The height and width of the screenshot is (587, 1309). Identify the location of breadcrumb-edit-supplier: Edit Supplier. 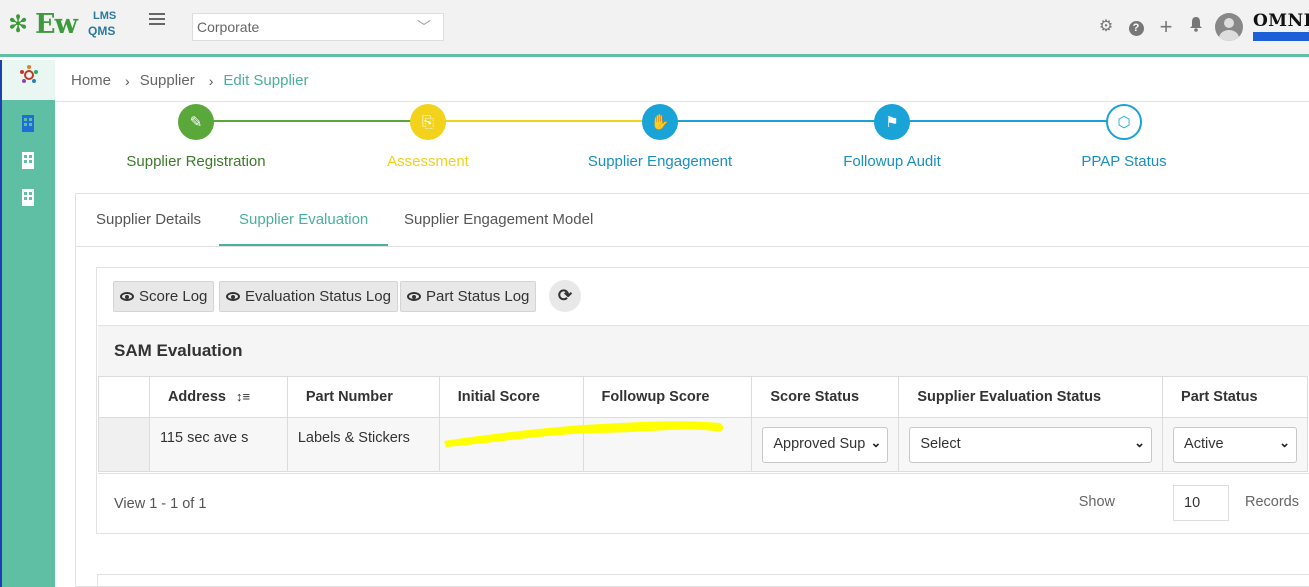
(266, 80).